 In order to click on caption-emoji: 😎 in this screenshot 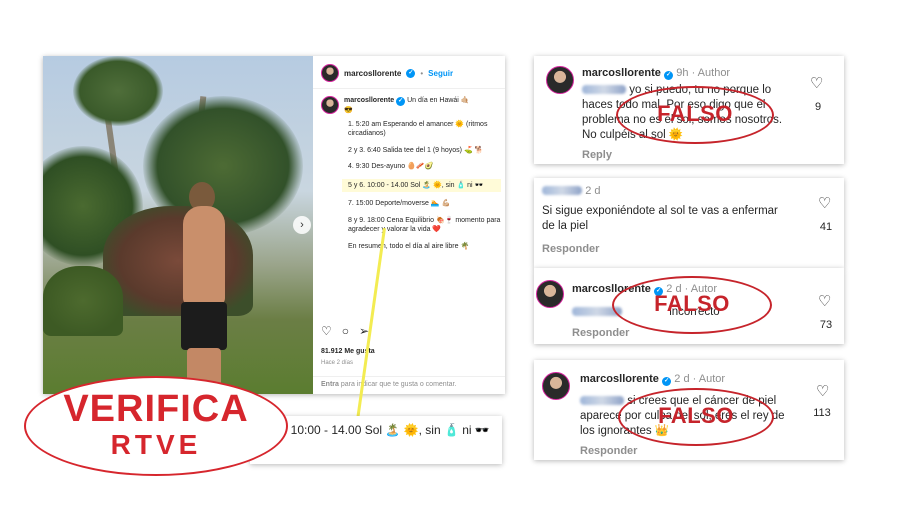, I will do `click(348, 110)`.